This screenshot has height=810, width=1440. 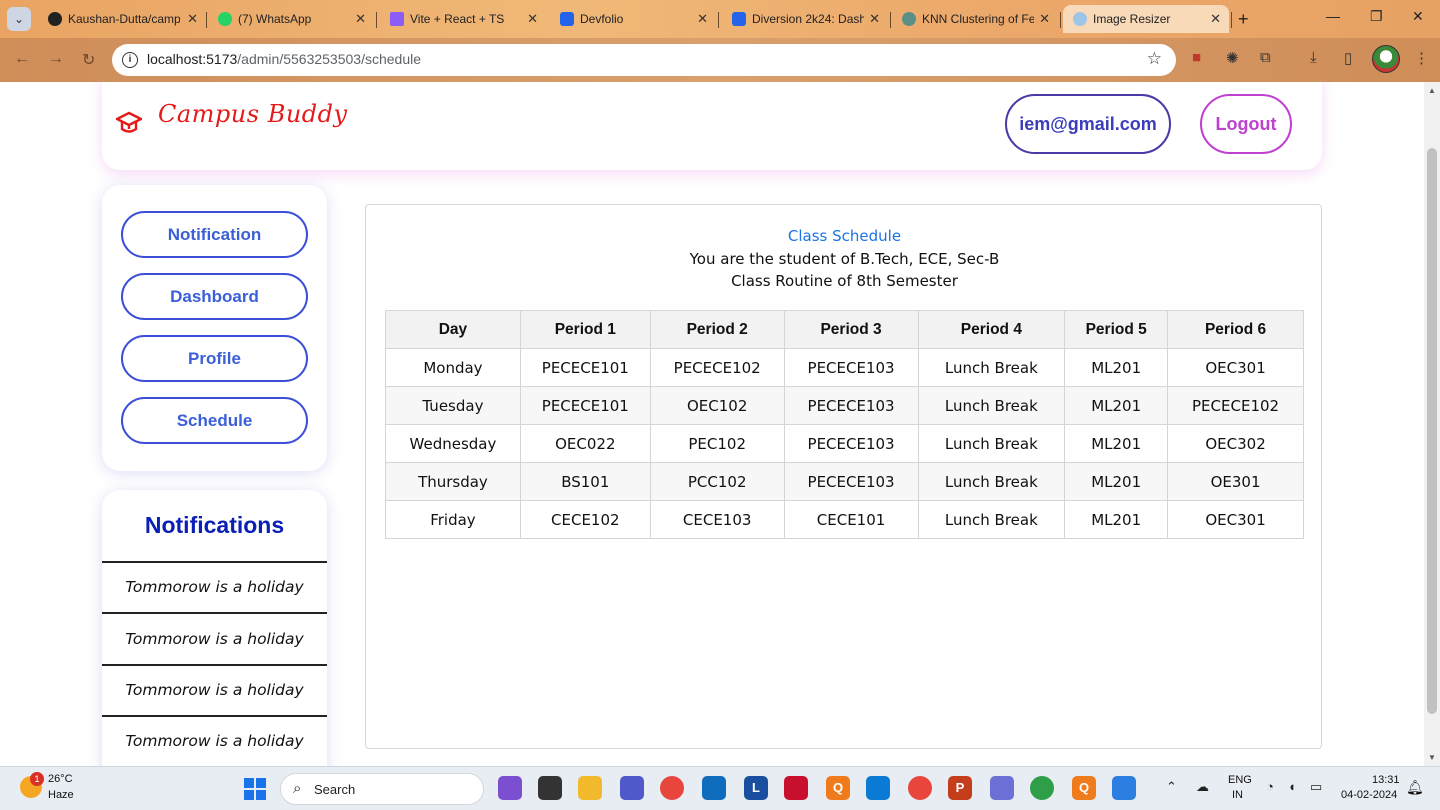 What do you see at coordinates (1369, 795) in the screenshot?
I see `clock-date: 04-02-2024` at bounding box center [1369, 795].